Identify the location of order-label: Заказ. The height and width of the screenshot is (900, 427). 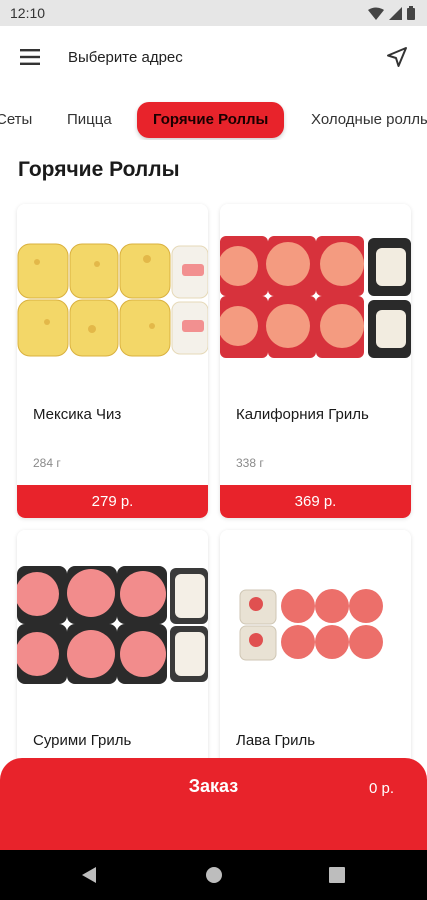
(213, 786).